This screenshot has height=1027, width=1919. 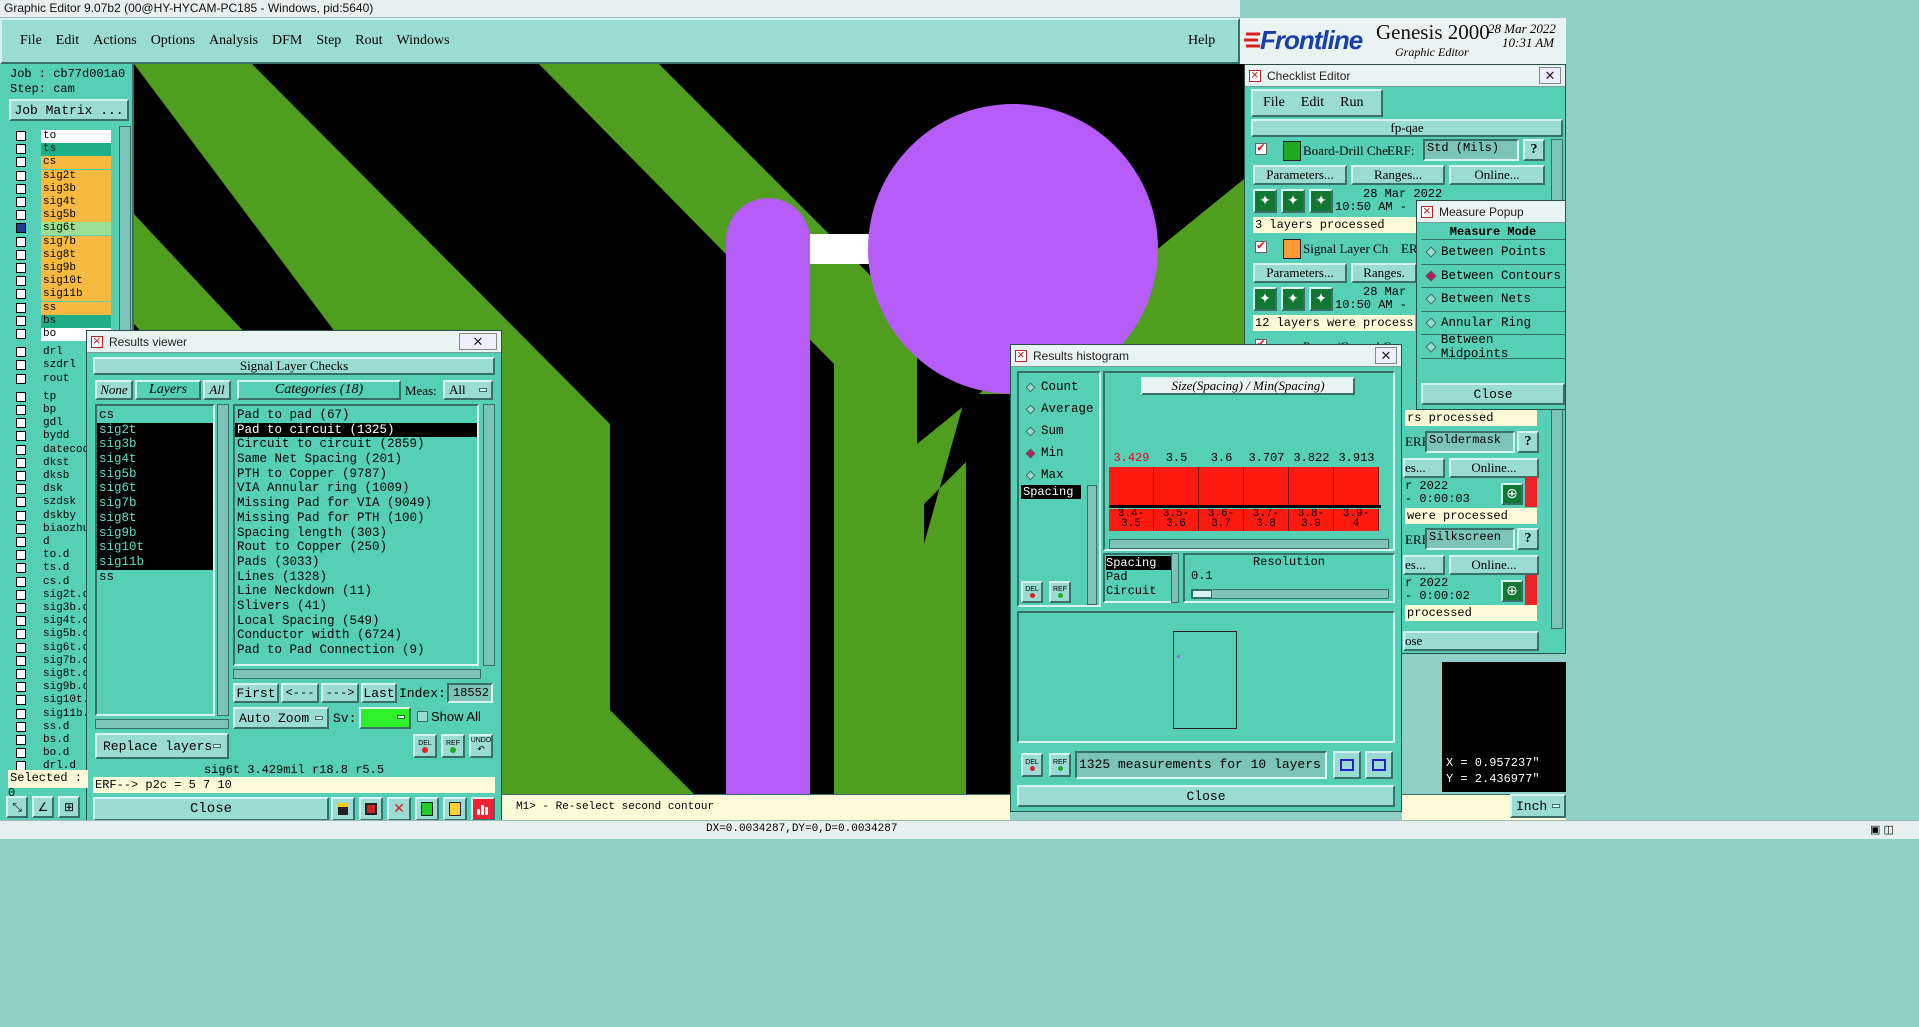 I want to click on result-layer-item: sig8t, so click(x=155, y=518).